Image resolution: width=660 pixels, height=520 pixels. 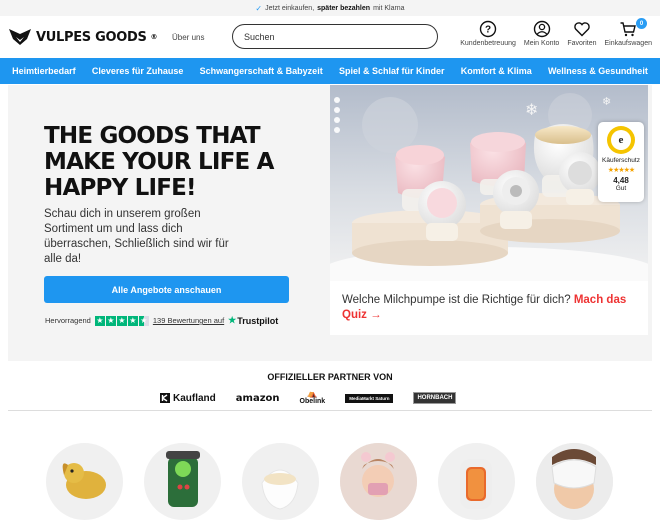 I want to click on logo-text: VULPES GOODS, so click(x=91, y=37).